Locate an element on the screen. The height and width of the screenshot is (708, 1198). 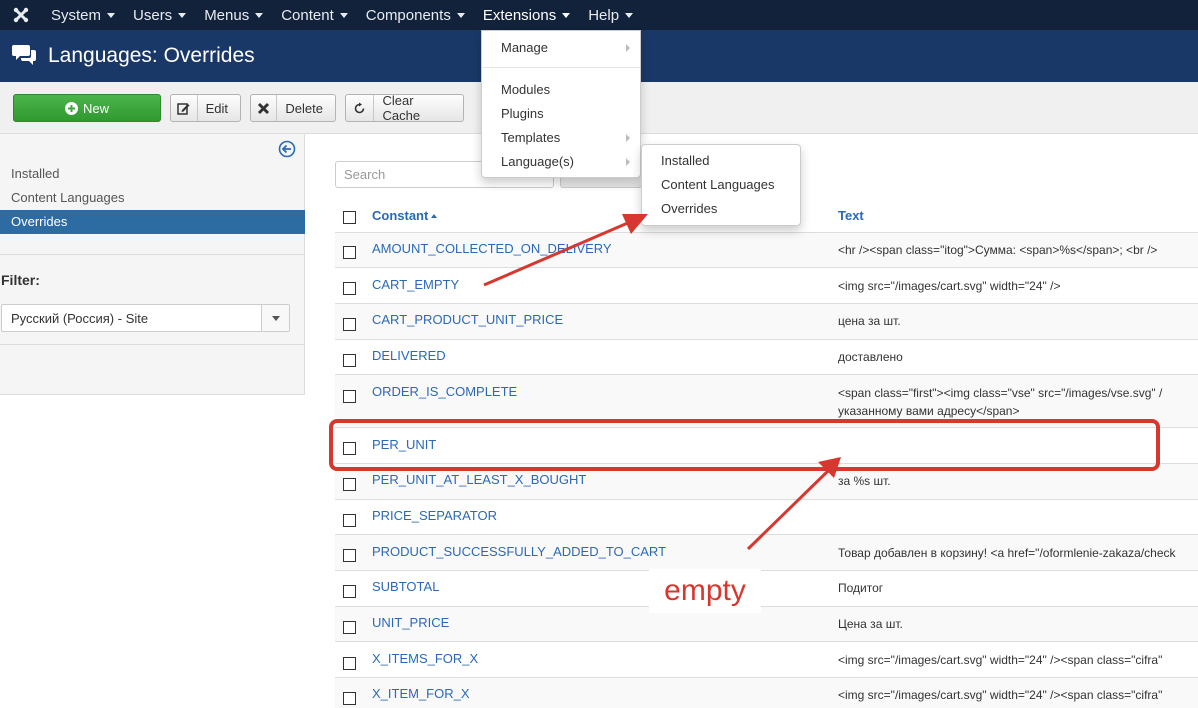
sidebar-item-installed: Installed is located at coordinates (152, 174).